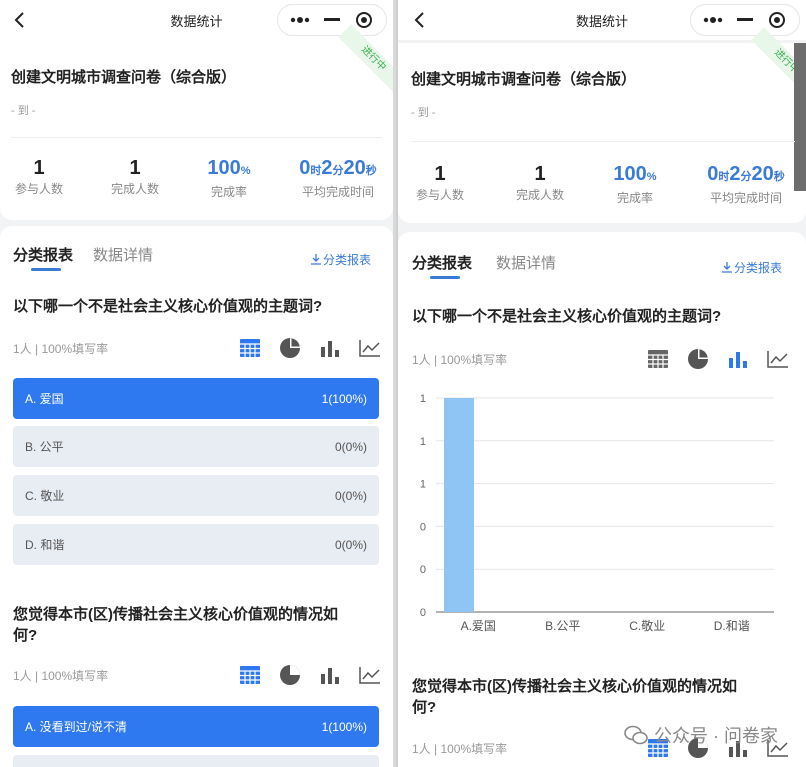  I want to click on x-tick-label: D.和谐, so click(732, 625).